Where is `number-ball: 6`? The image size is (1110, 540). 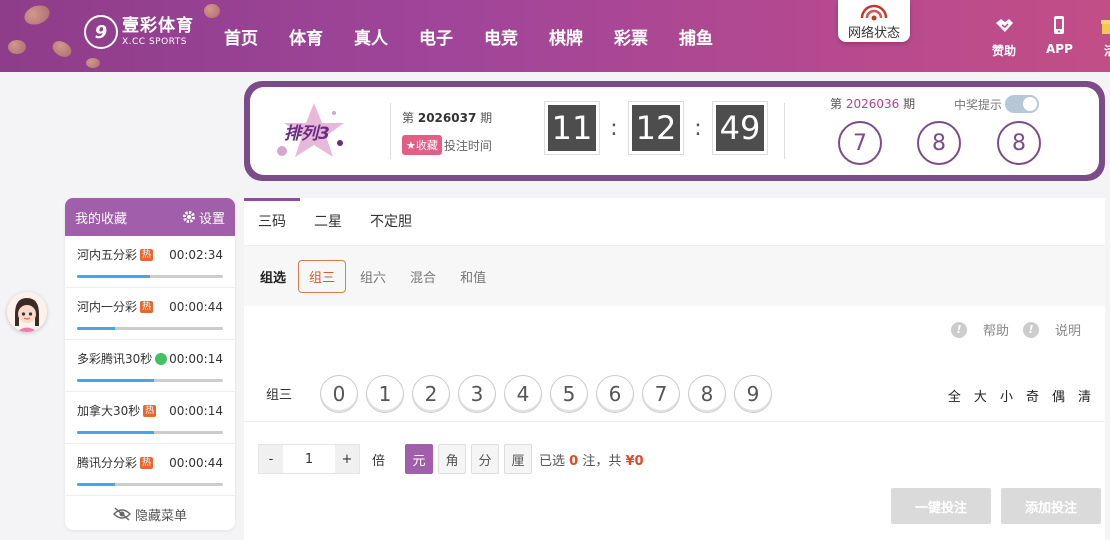 number-ball: 6 is located at coordinates (615, 393).